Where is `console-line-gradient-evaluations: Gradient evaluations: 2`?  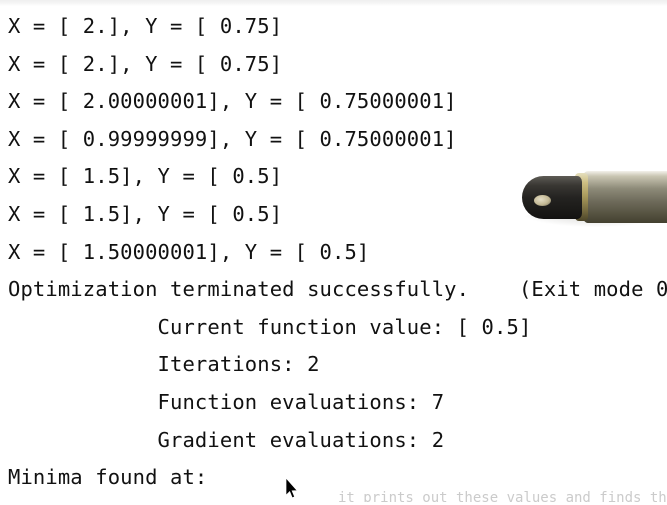
console-line-gradient-evaluations: Gradient evaluations: 2 is located at coordinates (226, 439).